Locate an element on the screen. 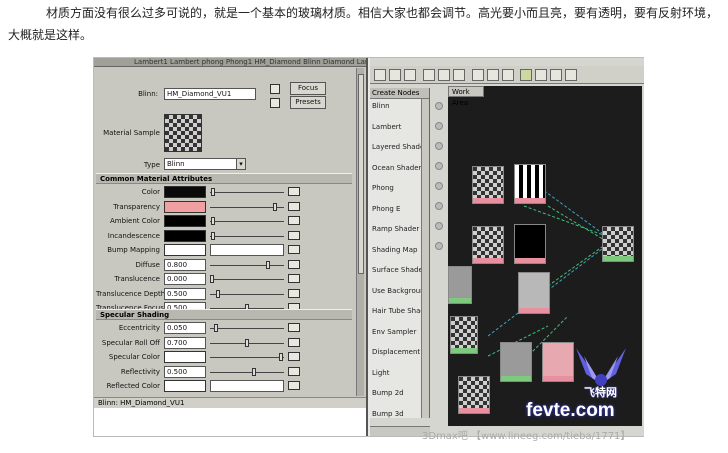 The height and width of the screenshot is (453, 728). common-attr-value-input: 0.500 is located at coordinates (185, 293).